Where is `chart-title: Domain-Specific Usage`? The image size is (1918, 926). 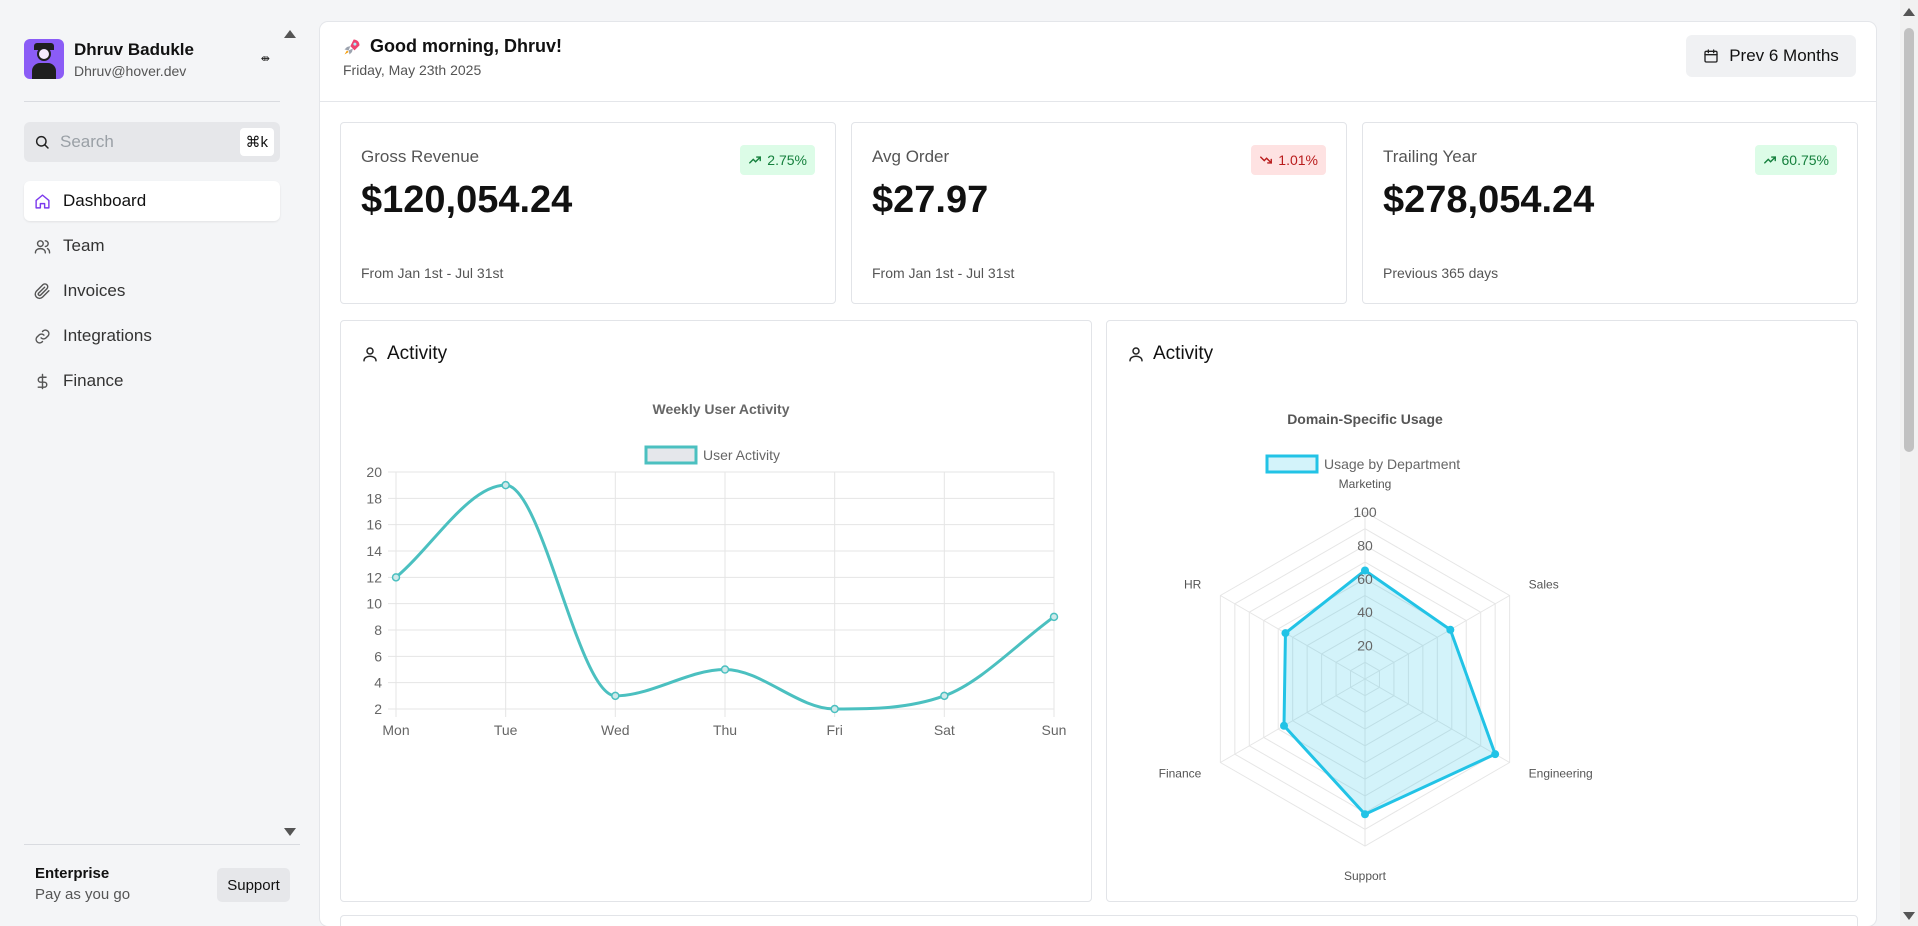
chart-title: Domain-Specific Usage is located at coordinates (1365, 419).